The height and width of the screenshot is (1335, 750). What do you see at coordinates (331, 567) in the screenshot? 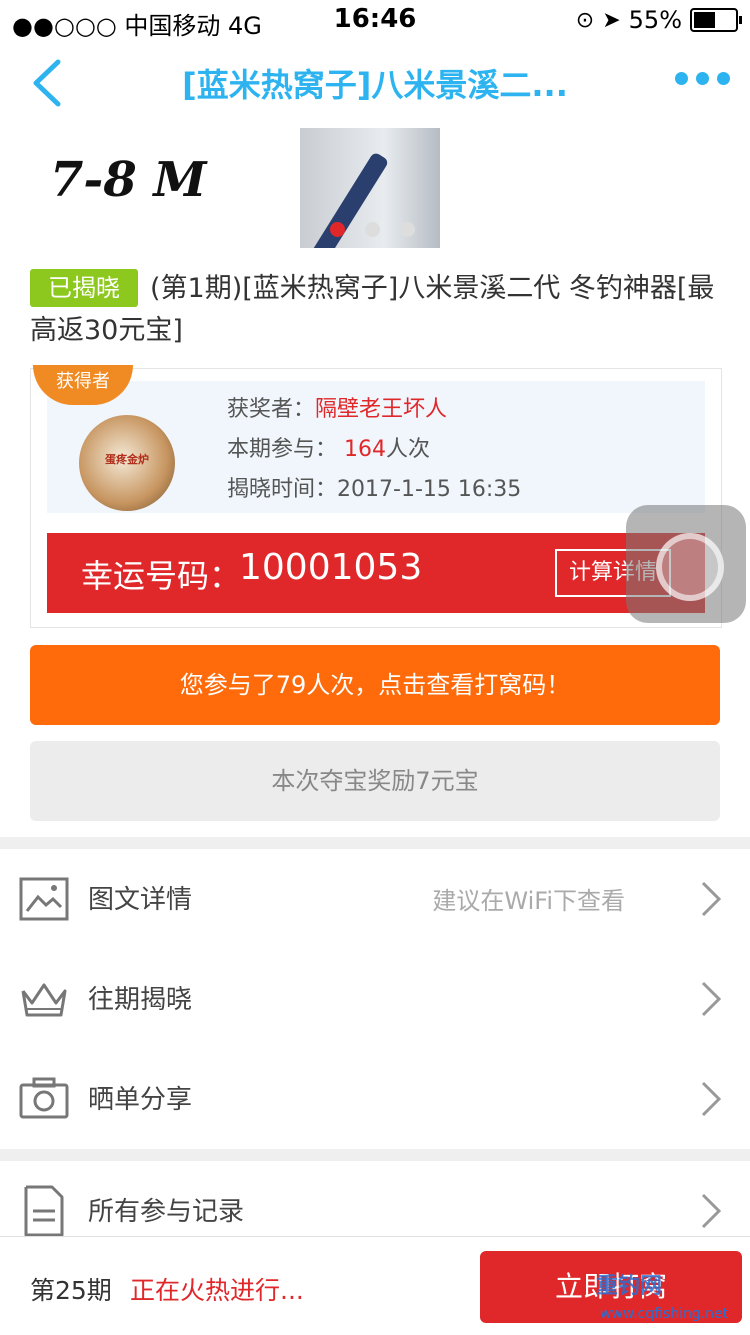
I see `lucky-number: 10001053` at bounding box center [331, 567].